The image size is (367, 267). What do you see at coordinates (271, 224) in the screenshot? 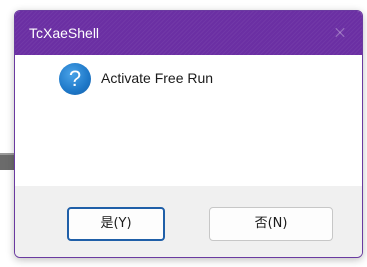
I see `no-button: 否(N)` at bounding box center [271, 224].